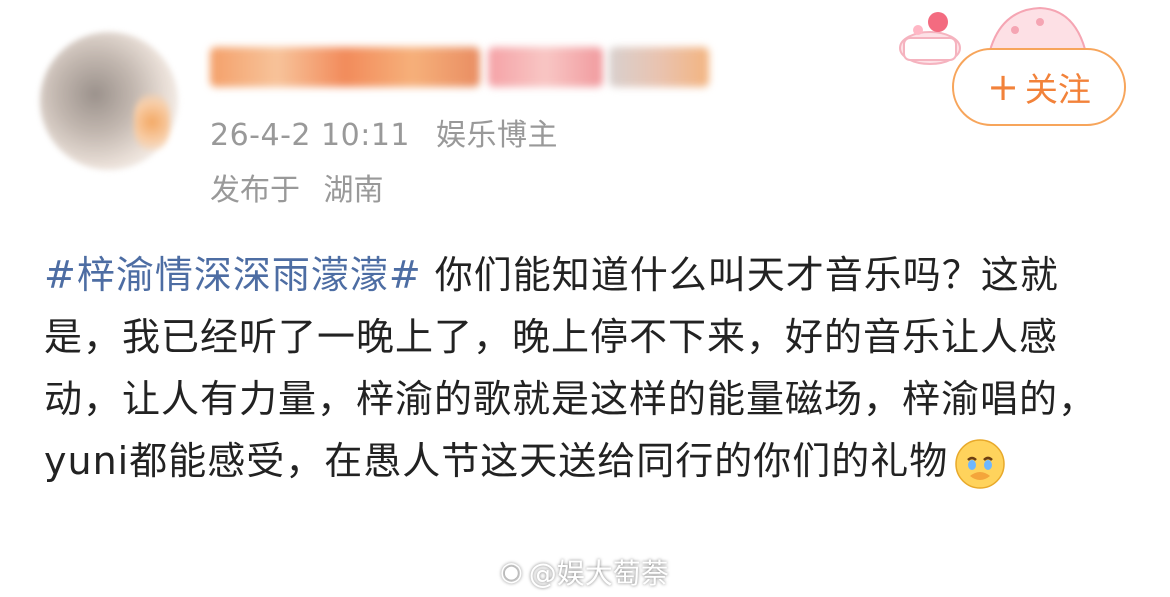  I want to click on post-location: 发布于 湖南, so click(297, 187).